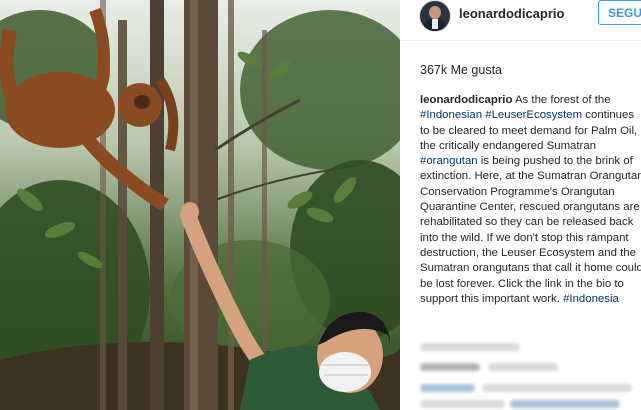 The image size is (641, 410). I want to click on hashtag-orangutan: #orangutan, so click(449, 161).